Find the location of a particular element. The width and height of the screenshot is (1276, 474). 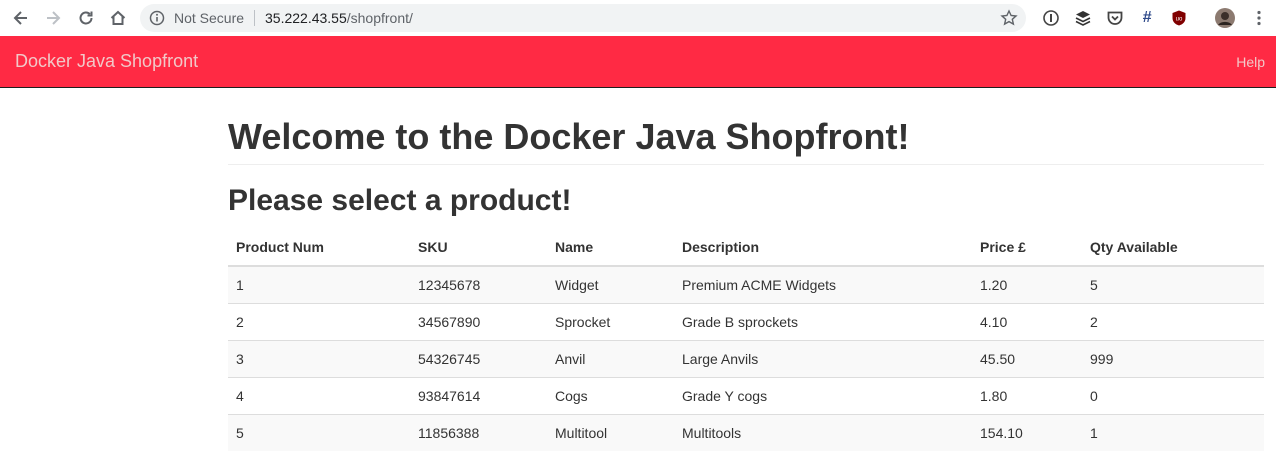

ublock-icon: uo is located at coordinates (1179, 18).